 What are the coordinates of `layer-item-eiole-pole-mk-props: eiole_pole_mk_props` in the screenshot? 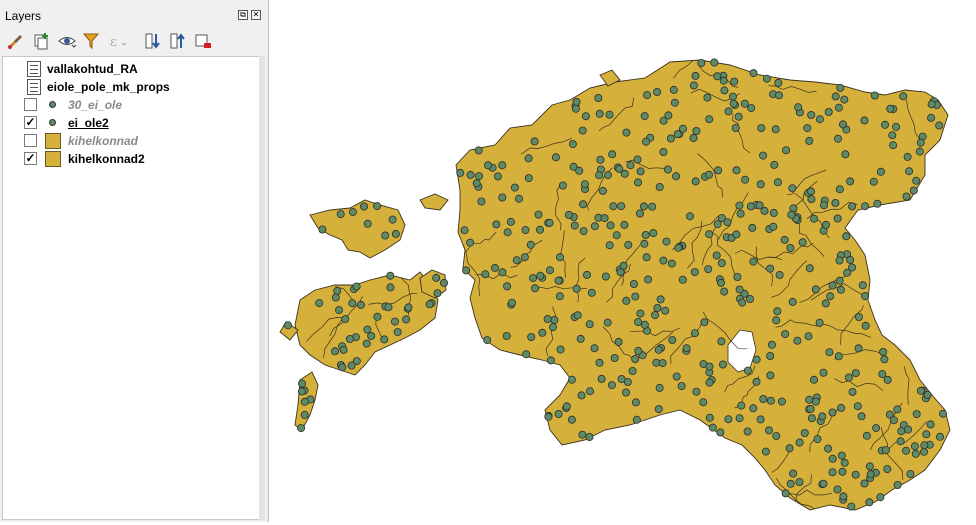 It's located at (128, 87).